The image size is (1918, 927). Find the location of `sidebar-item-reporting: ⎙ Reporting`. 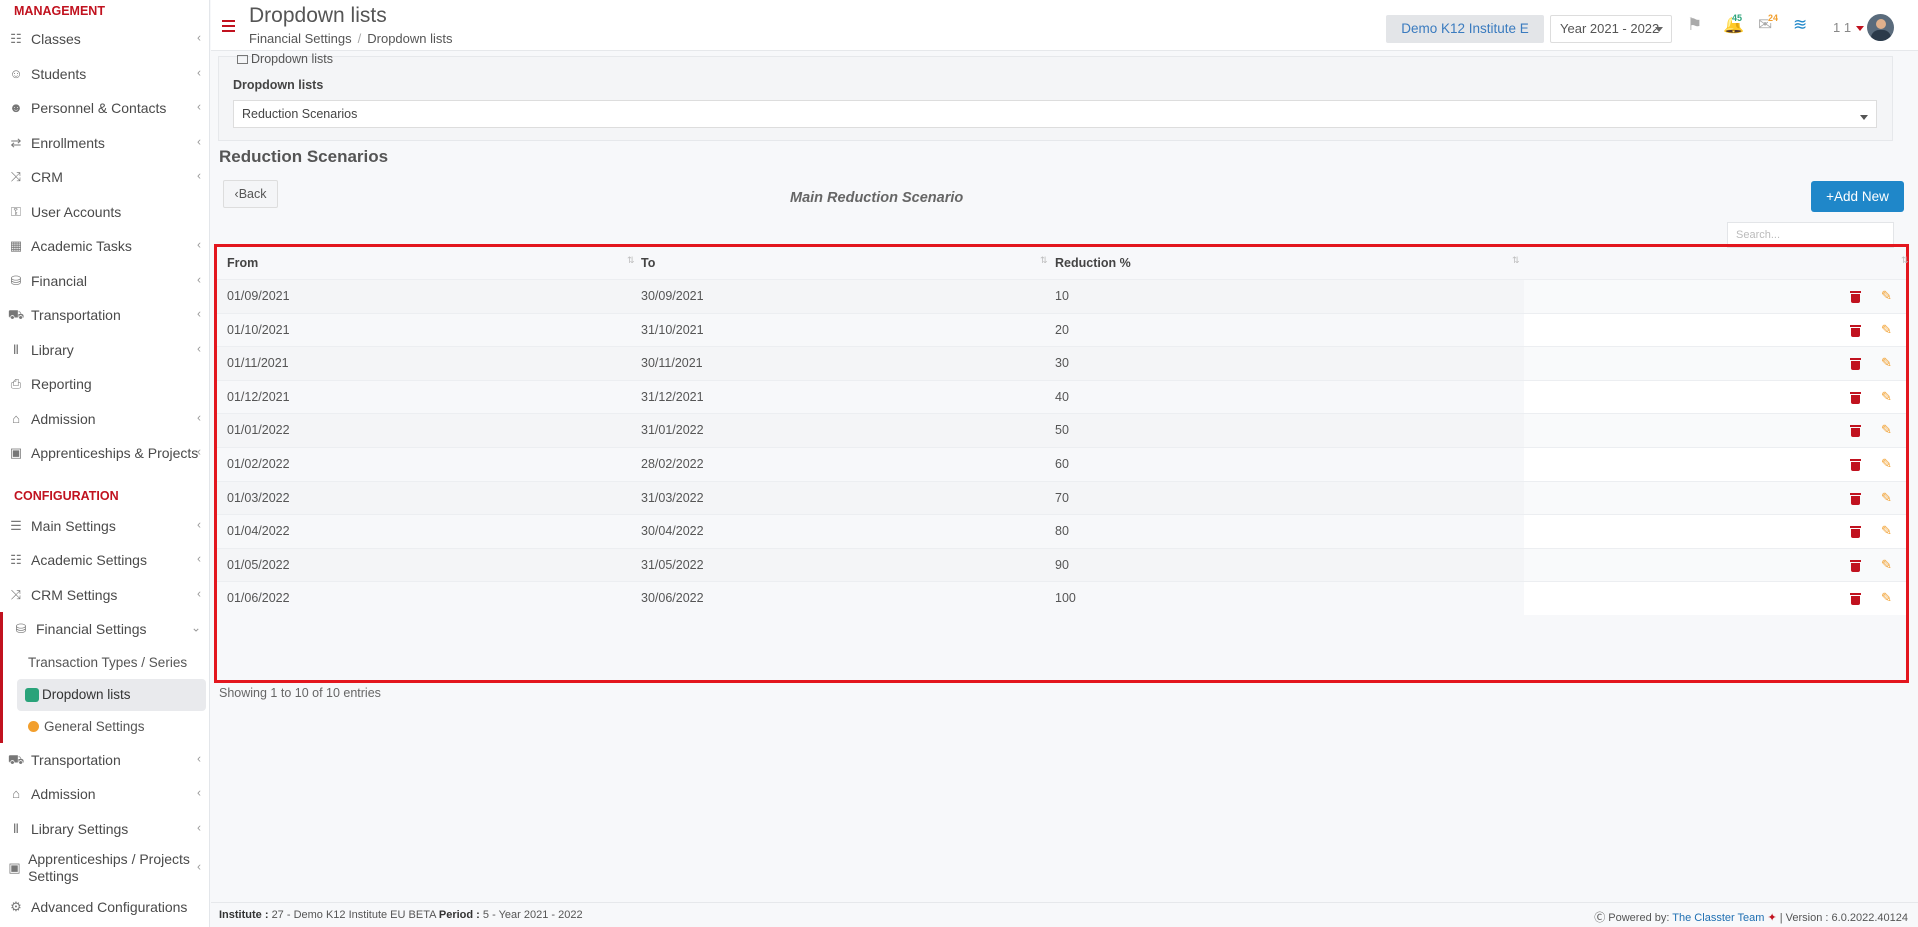

sidebar-item-reporting: ⎙ Reporting is located at coordinates (104, 384).